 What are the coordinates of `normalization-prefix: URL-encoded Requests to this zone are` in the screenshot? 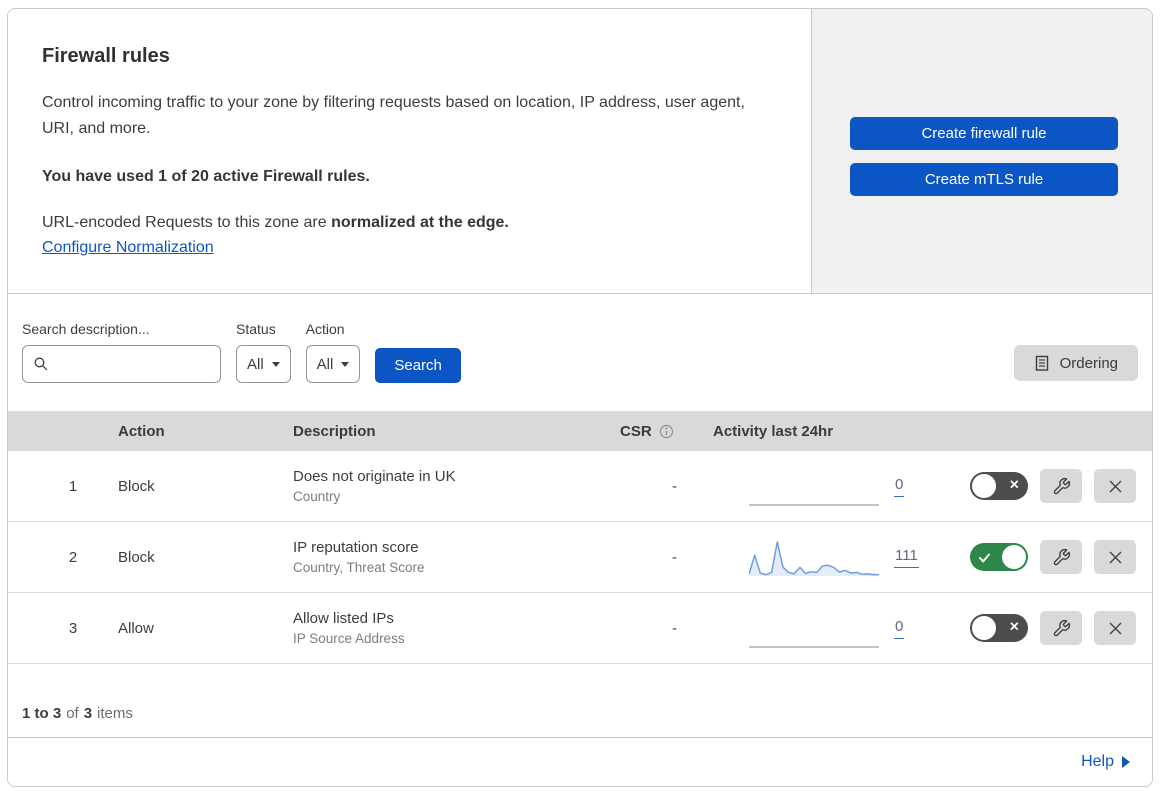 It's located at (187, 222).